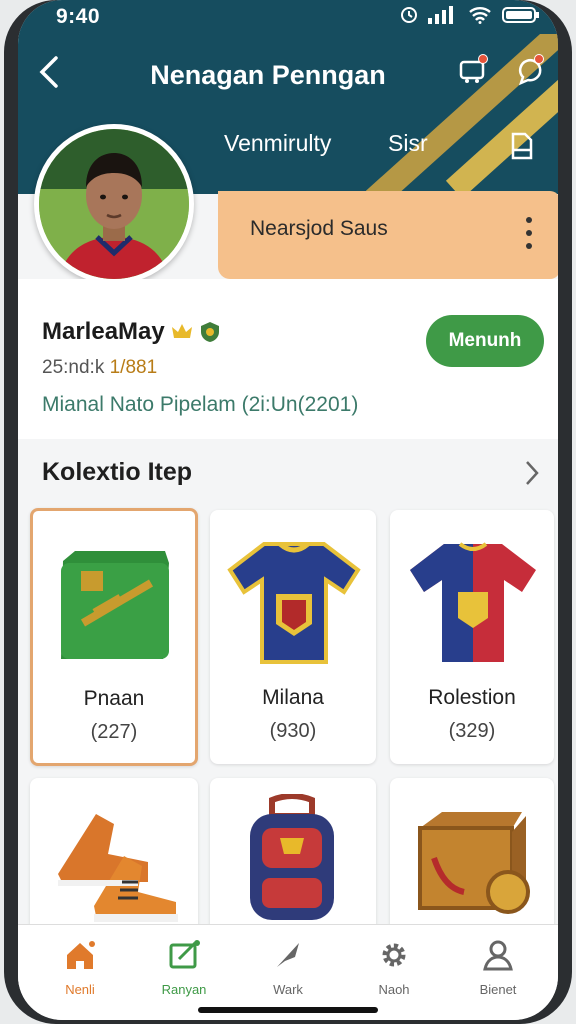  What do you see at coordinates (473, 72) in the screenshot?
I see `cart-button` at bounding box center [473, 72].